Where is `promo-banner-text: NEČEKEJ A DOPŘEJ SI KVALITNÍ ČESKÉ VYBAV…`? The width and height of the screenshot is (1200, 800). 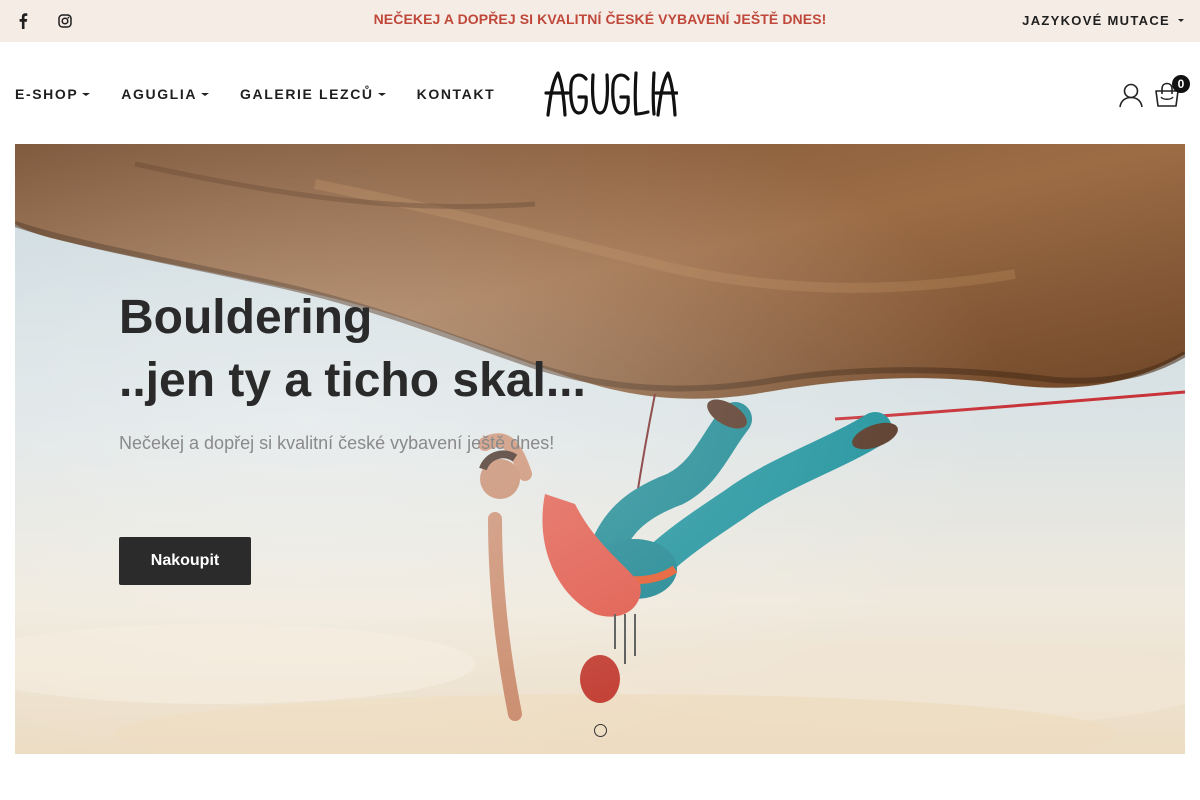
promo-banner-text: NEČEKEJ A DOPŘEJ SI KVALITNÍ ČESKÉ VYBAV… is located at coordinates (600, 19).